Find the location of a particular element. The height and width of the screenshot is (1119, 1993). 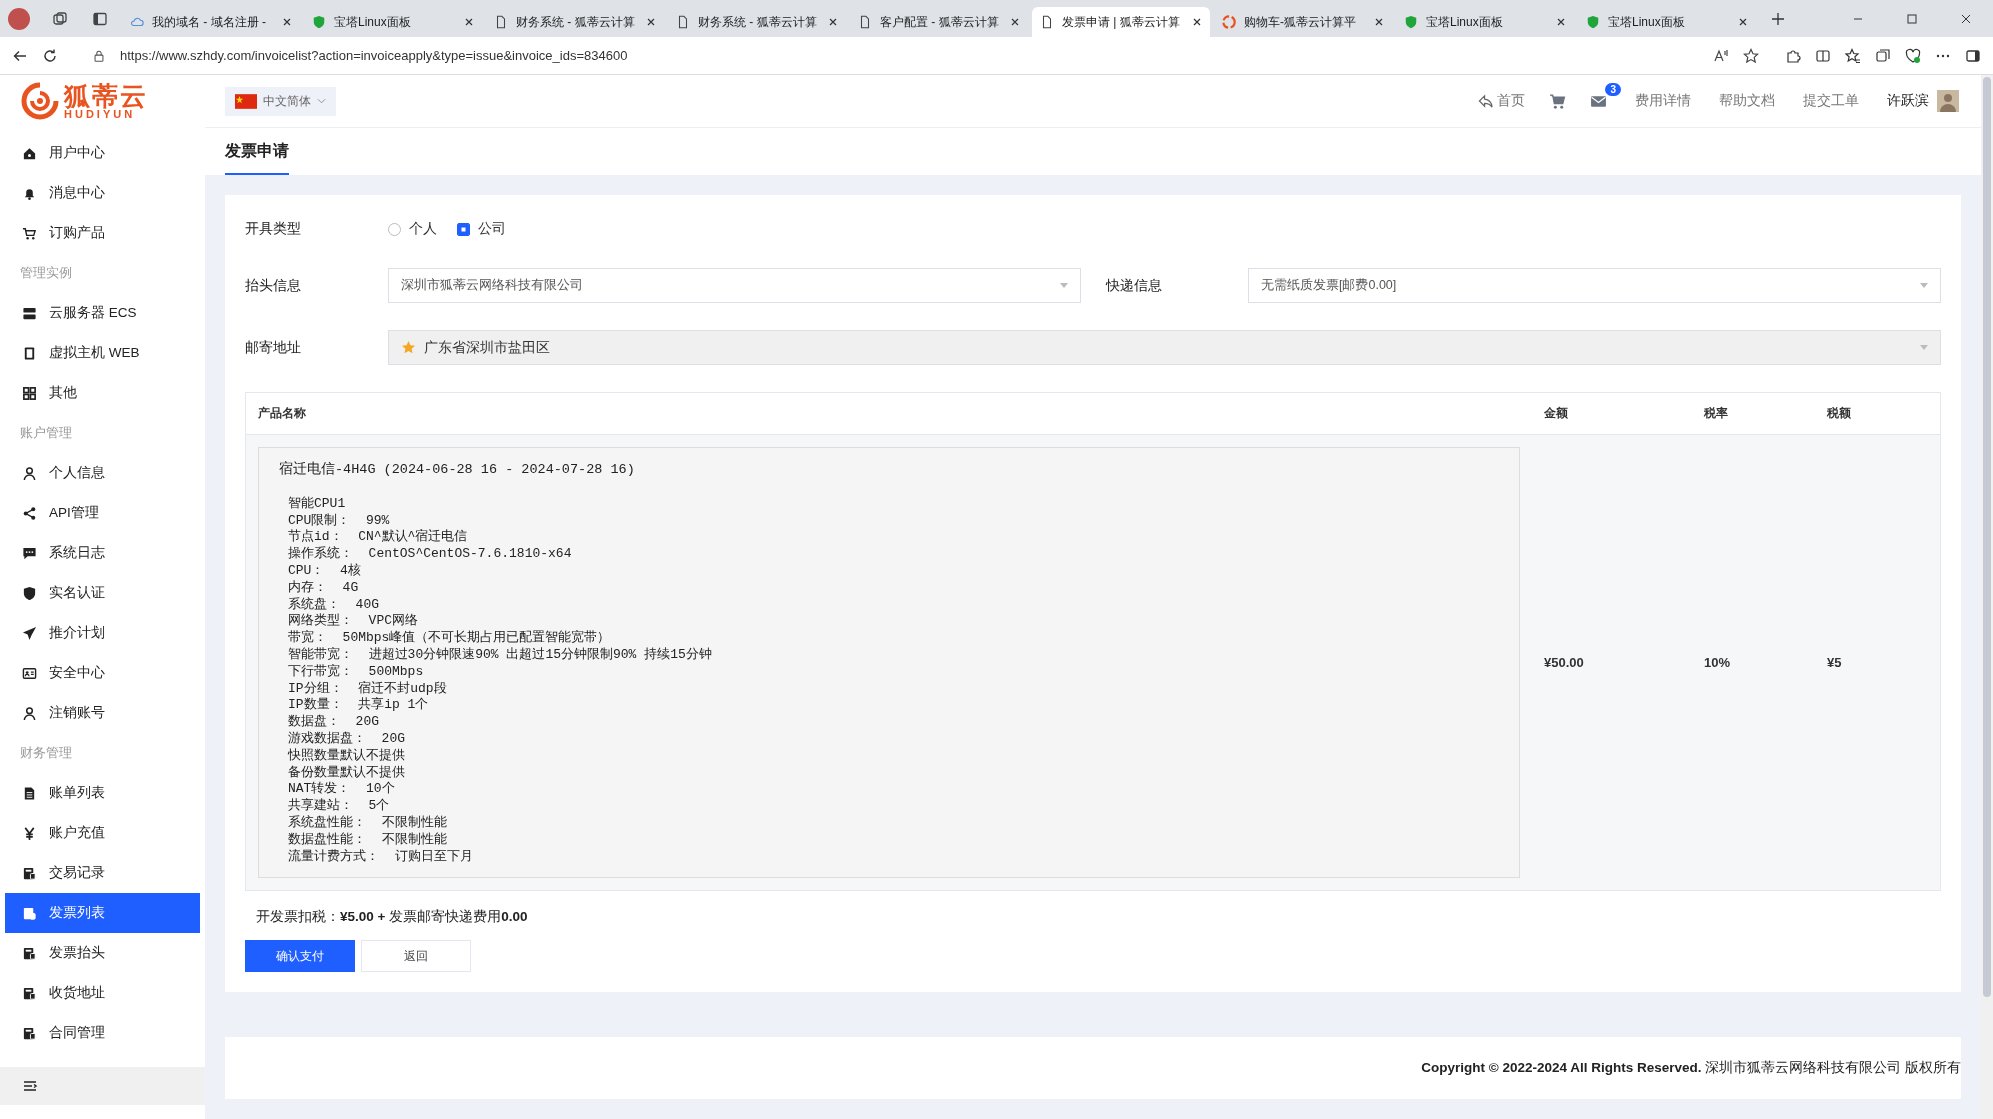

radio-option: 公司 is located at coordinates (481, 229).